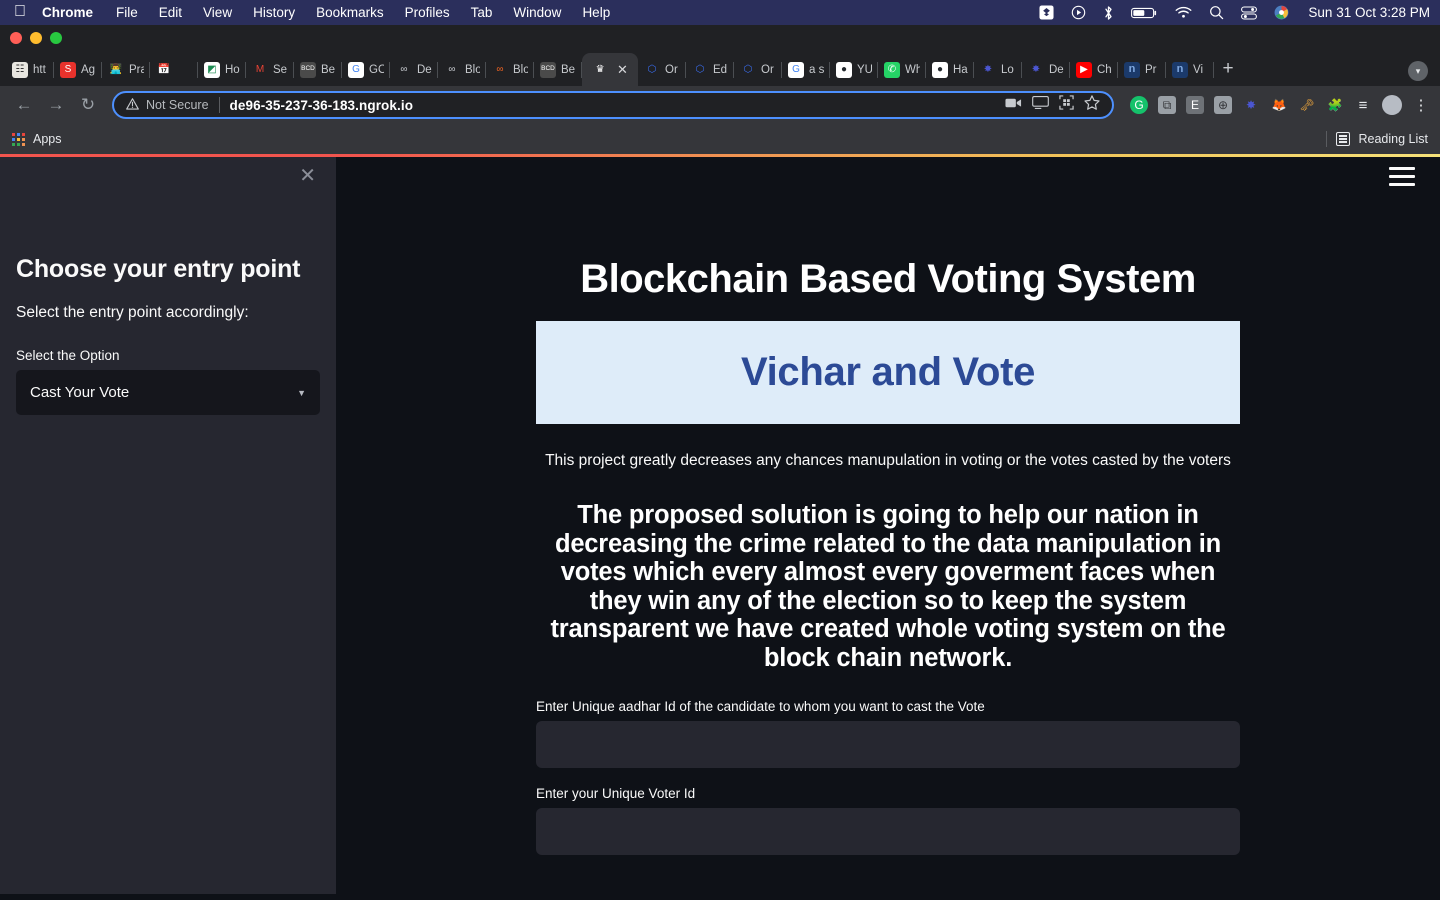 The height and width of the screenshot is (900, 1440). I want to click on close-icon: ✕, so click(307, 176).